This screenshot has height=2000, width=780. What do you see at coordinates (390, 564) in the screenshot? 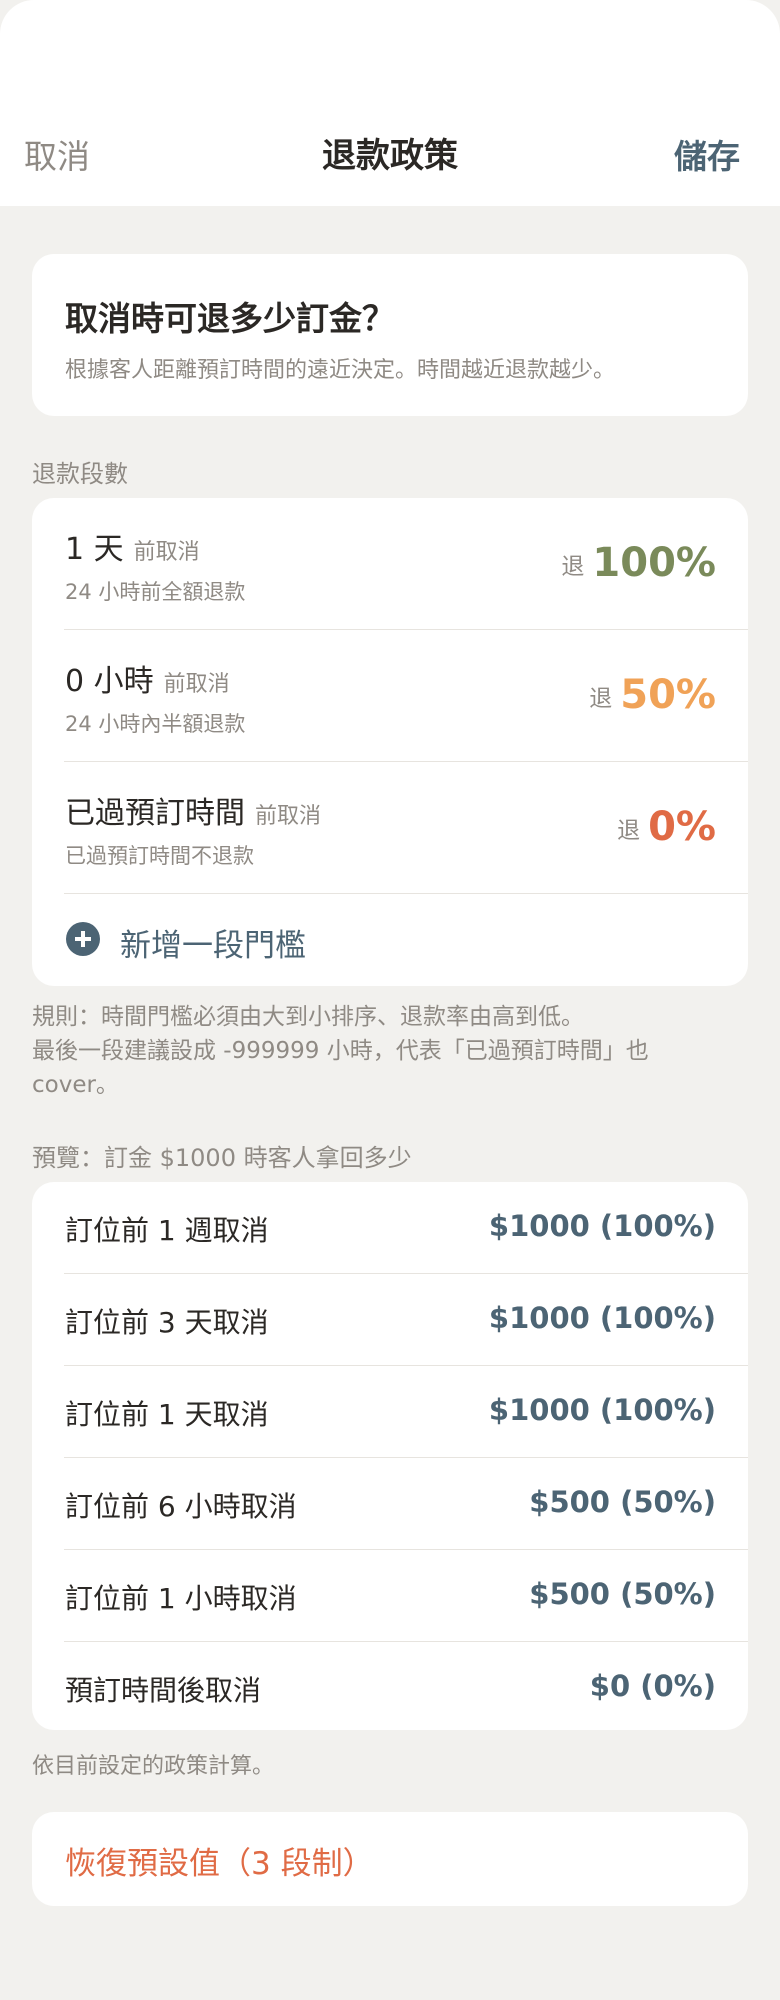
I see `tier-row: 1 天前取消 24 小時前全額退款 退 100%` at bounding box center [390, 564].